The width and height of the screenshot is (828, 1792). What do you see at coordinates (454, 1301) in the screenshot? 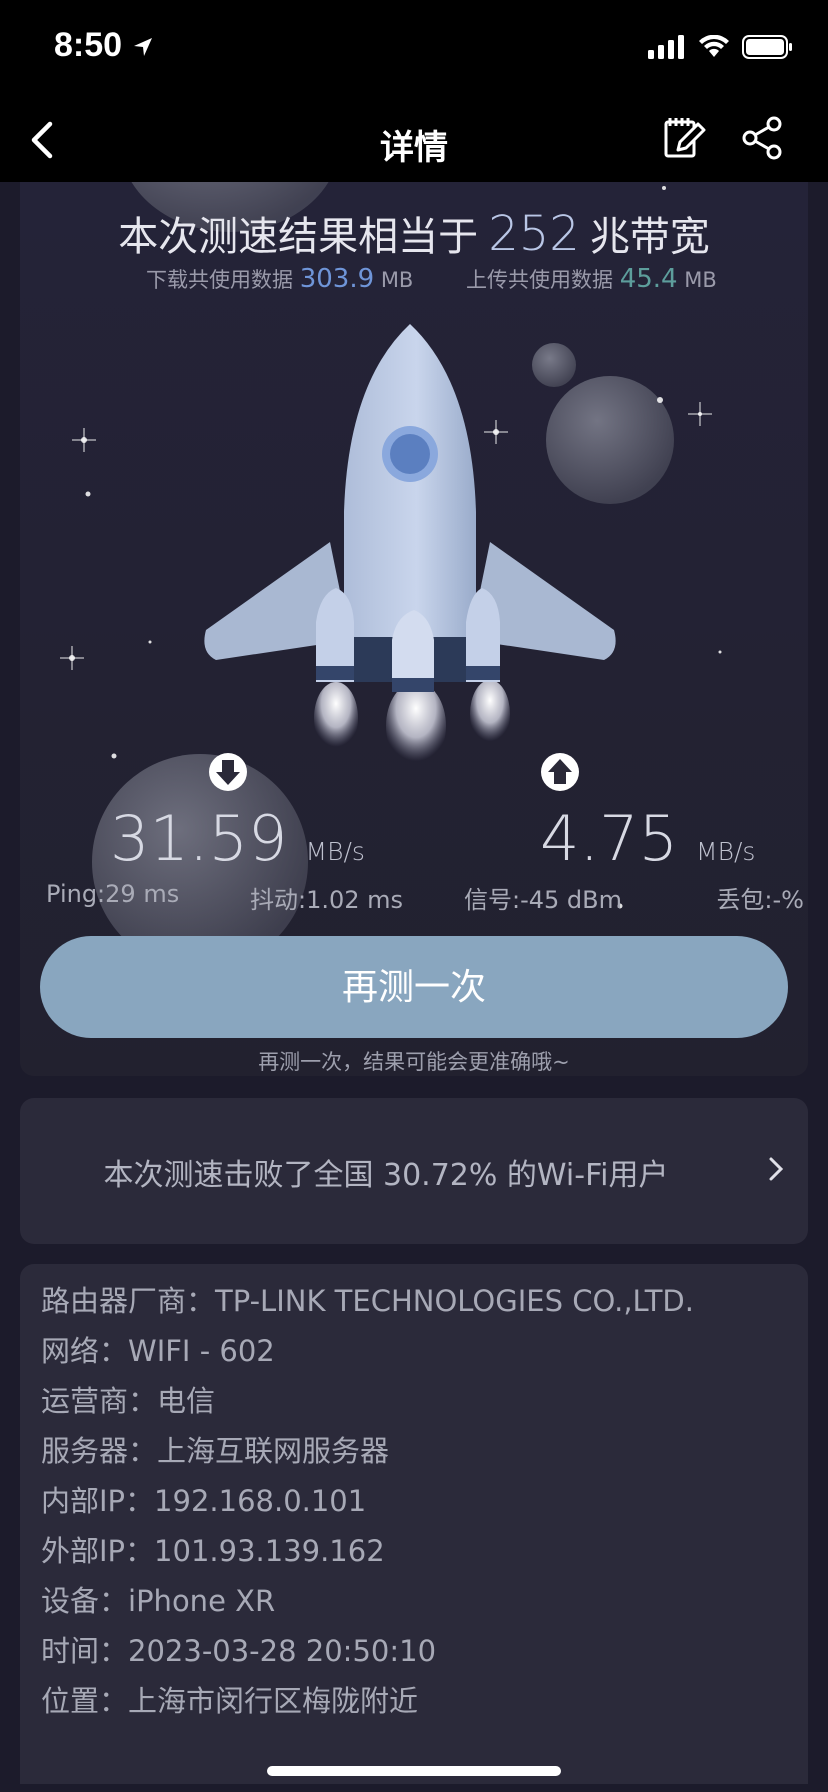
I see `info-value: TP-LINK TECHNOLOGIES CO.,LTD.` at bounding box center [454, 1301].